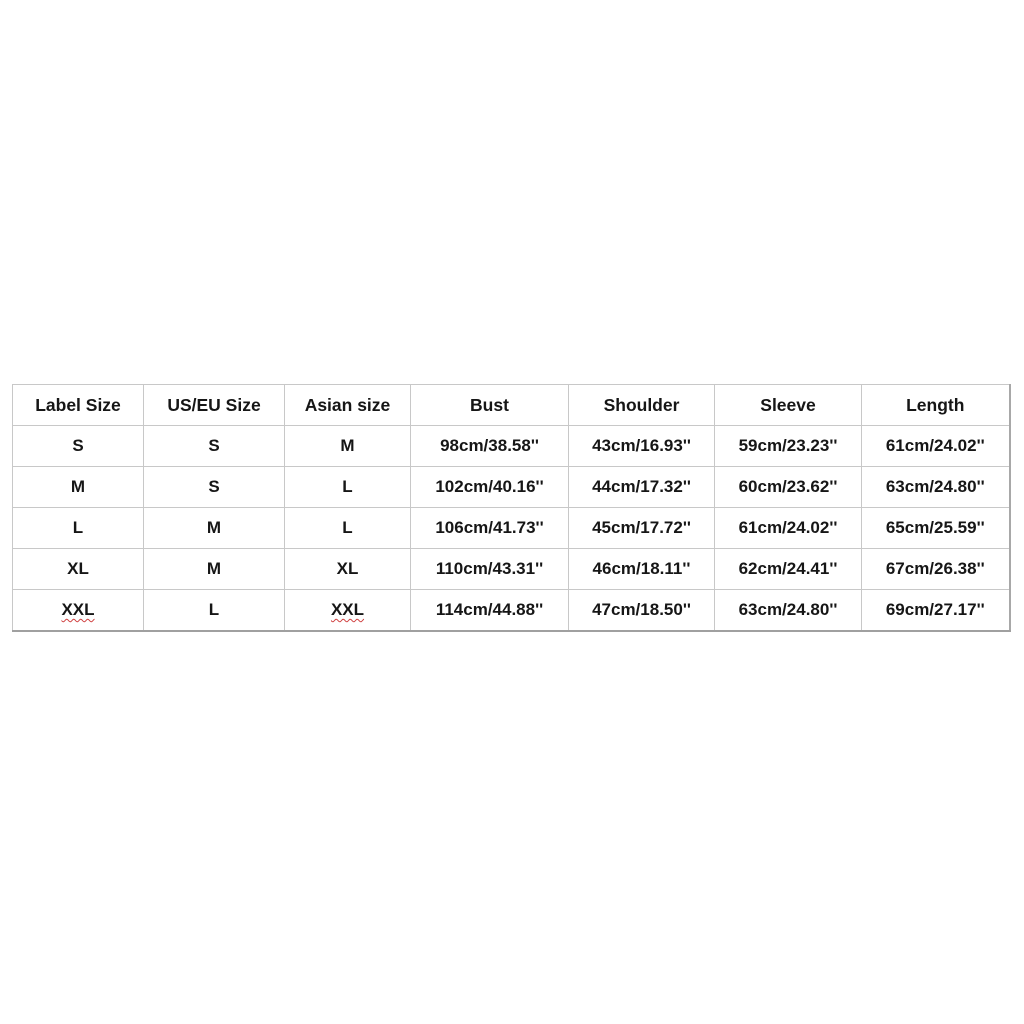 This screenshot has height=1024, width=1024. I want to click on cell-asian-size: M, so click(347, 446).